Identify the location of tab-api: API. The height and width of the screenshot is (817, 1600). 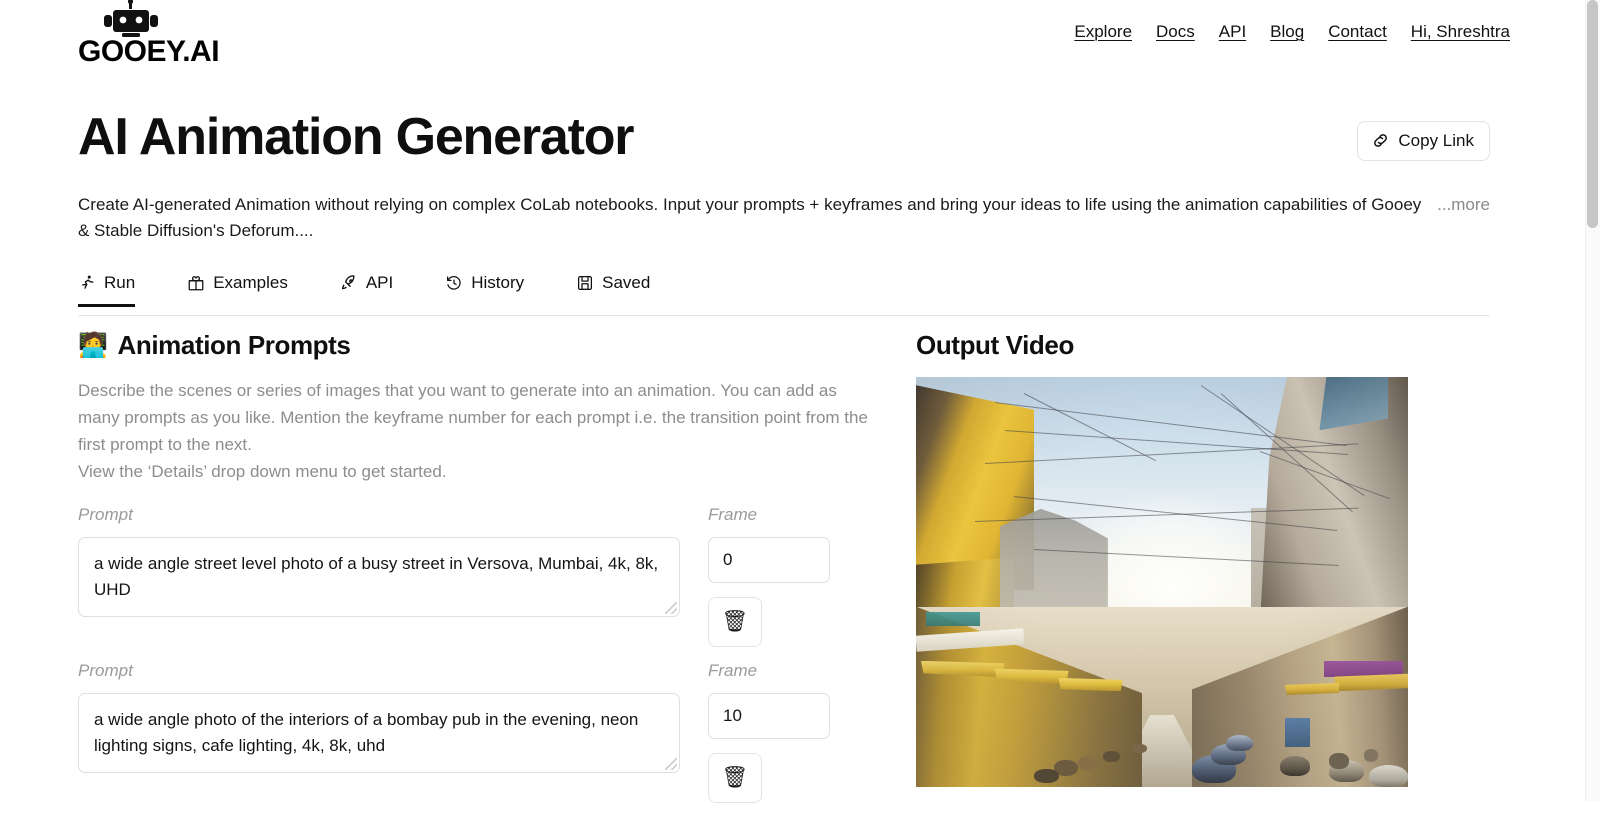
(366, 290).